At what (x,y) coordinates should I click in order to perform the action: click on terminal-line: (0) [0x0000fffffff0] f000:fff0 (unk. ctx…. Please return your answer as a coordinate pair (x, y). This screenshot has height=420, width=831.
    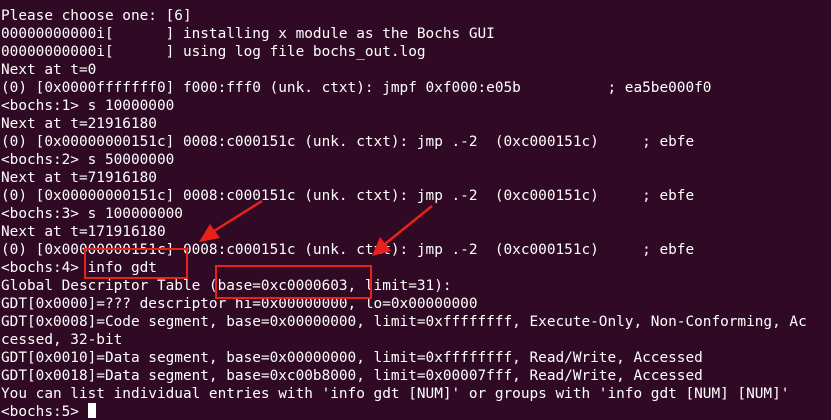
    Looking at the image, I should click on (356, 88).